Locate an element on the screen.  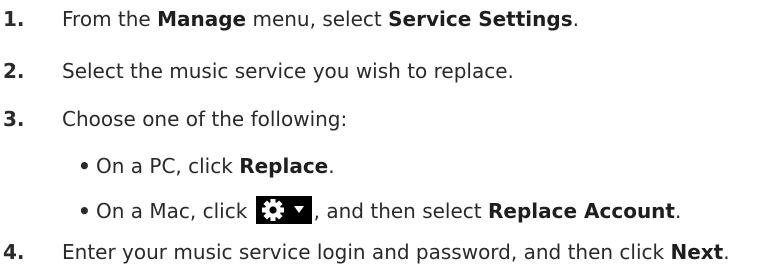
step-text: Choose one of the following: is located at coordinates (205, 119).